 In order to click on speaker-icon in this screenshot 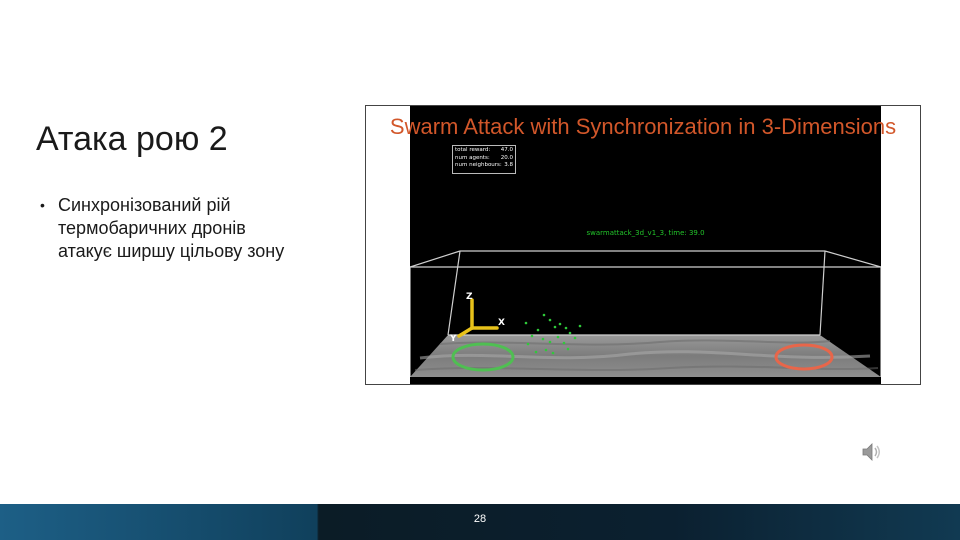, I will do `click(872, 452)`.